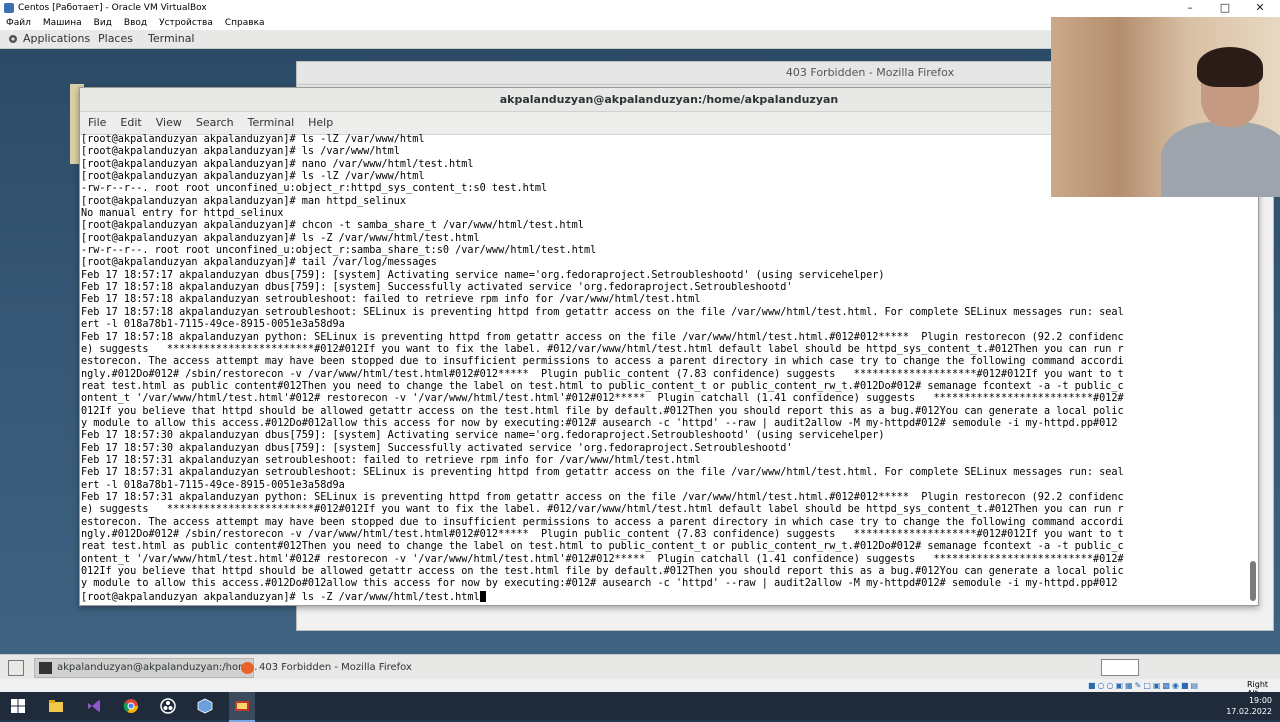  I want to click on vbox-window-title: Centos [Работает] - Oracle VM VirtualBox, so click(112, 8).